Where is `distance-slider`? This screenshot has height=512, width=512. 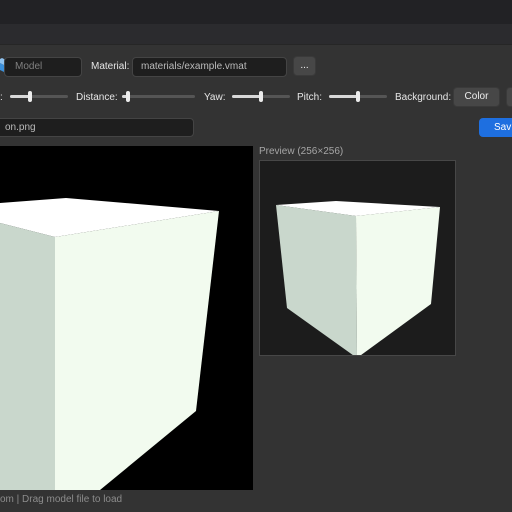 distance-slider is located at coordinates (158, 97).